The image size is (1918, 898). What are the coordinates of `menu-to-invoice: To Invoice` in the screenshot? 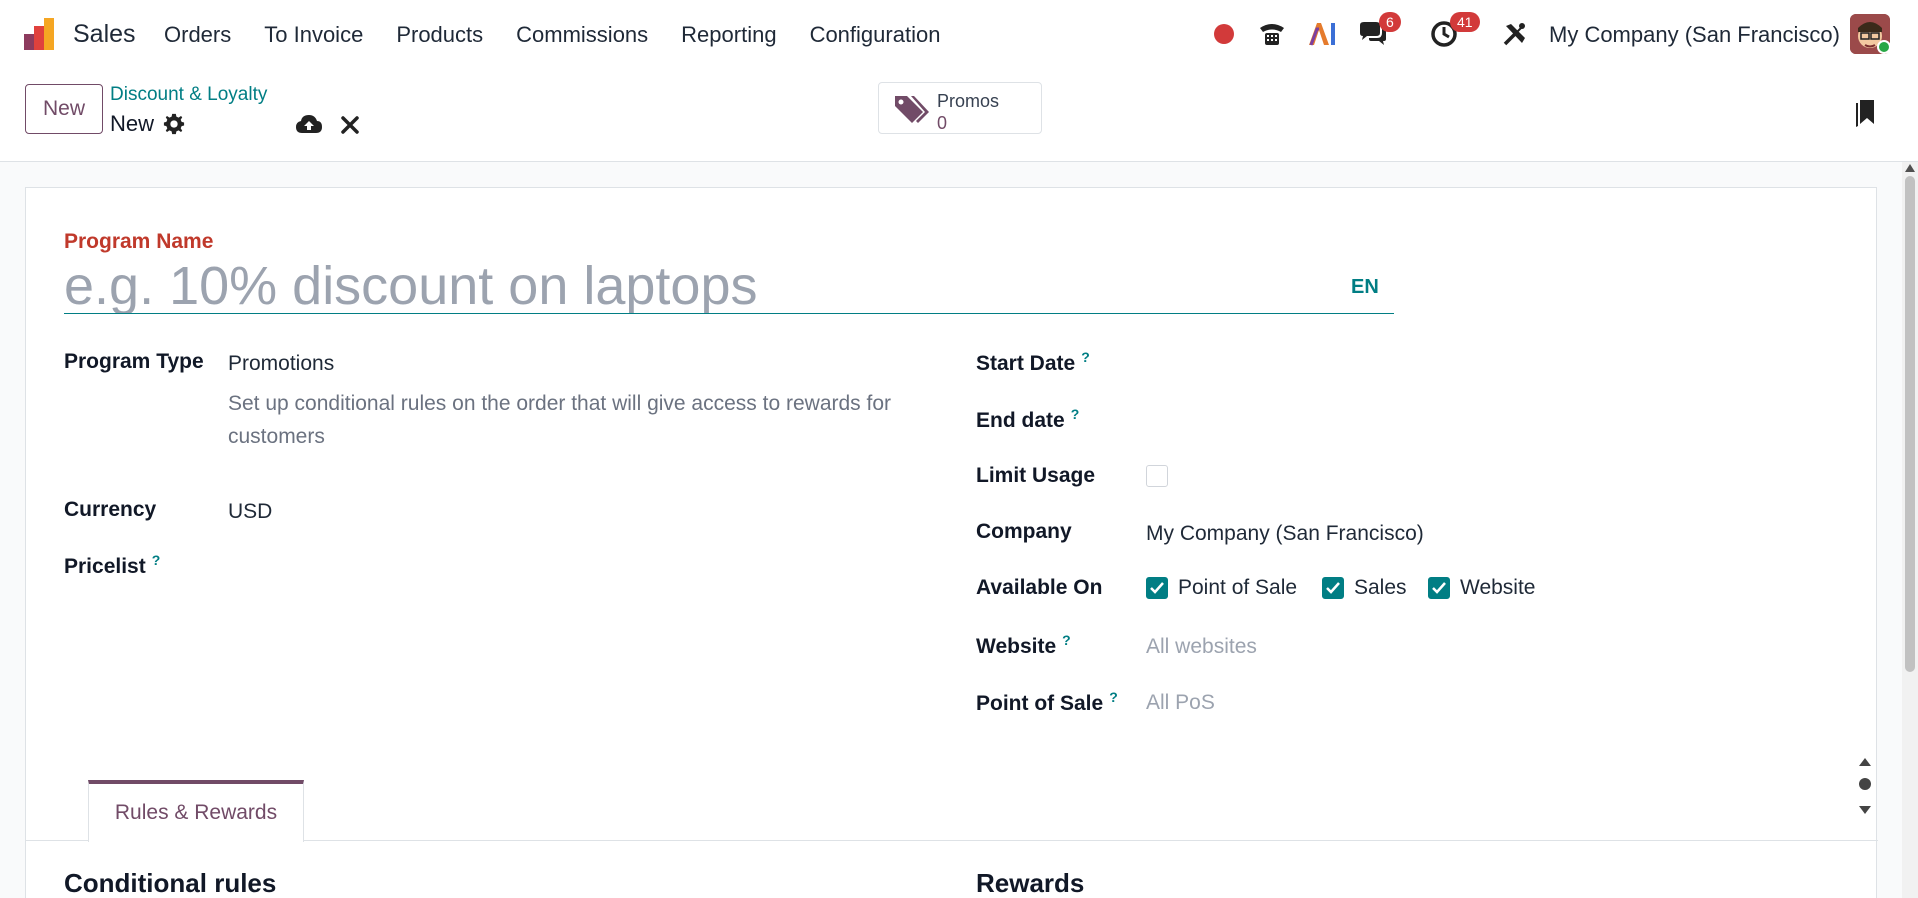 It's located at (313, 35).